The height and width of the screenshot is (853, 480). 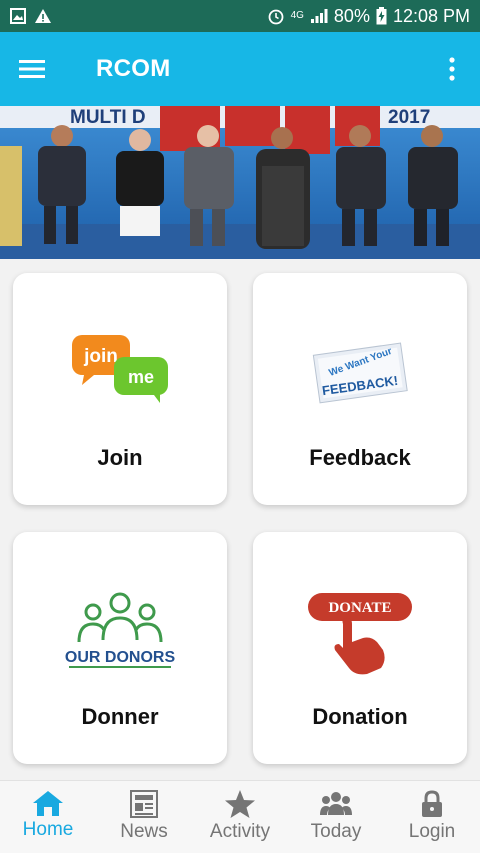 What do you see at coordinates (43, 16) in the screenshot?
I see `warning-notification-icon` at bounding box center [43, 16].